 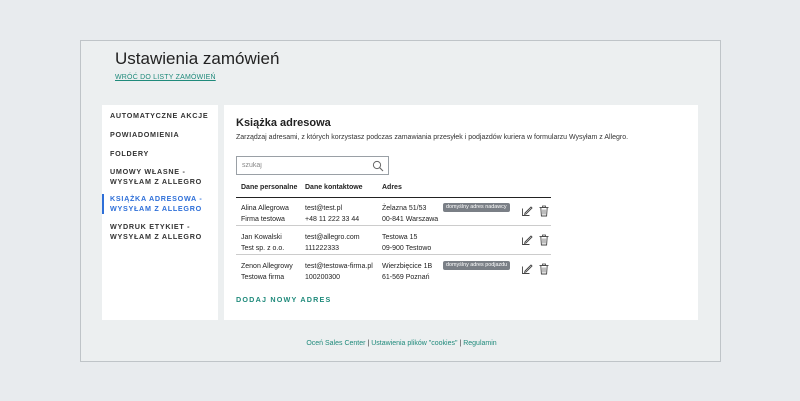 What do you see at coordinates (160, 154) in the screenshot?
I see `sidebar-item-folders: FOLDERY` at bounding box center [160, 154].